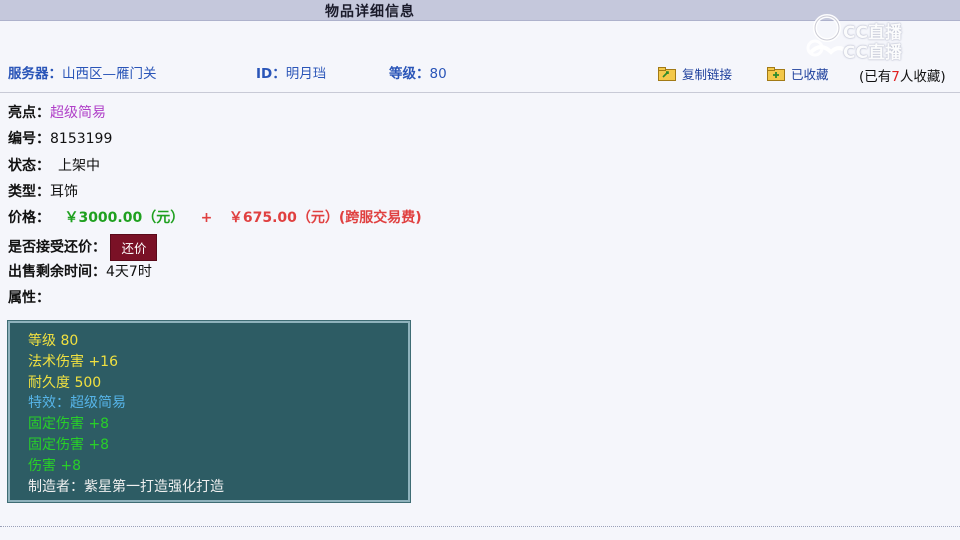 The image size is (960, 540). Describe the element at coordinates (880, 40) in the screenshot. I see `watermark: CC直播 CC直播` at that location.